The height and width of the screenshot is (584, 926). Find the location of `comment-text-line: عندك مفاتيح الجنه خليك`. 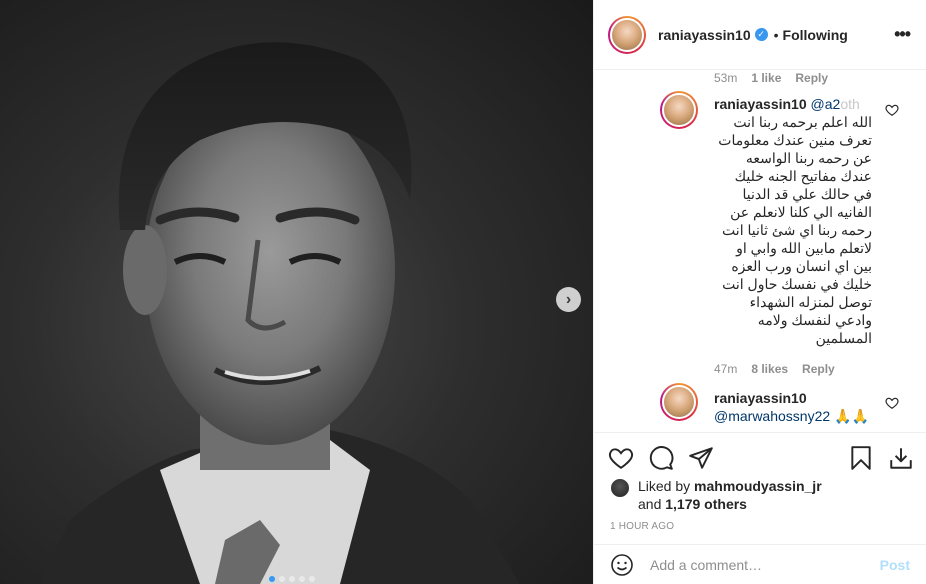

comment-text-line: عندك مفاتيح الجنه خليك is located at coordinates (803, 176).